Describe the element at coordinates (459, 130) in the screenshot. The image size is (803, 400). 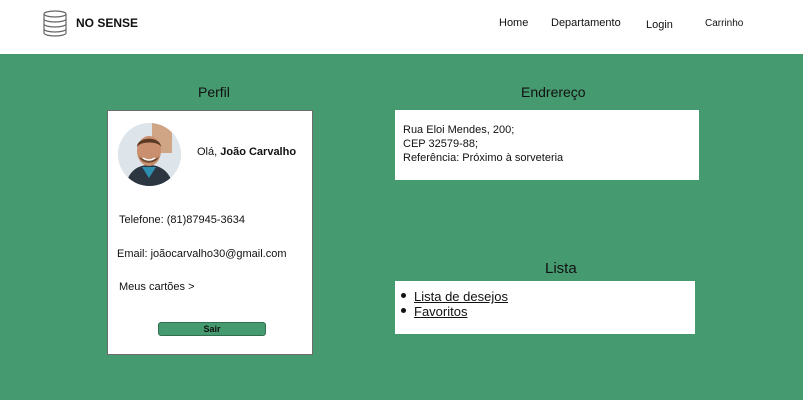
I see `address-street: Rua Eloi Mendes, 200;` at that location.